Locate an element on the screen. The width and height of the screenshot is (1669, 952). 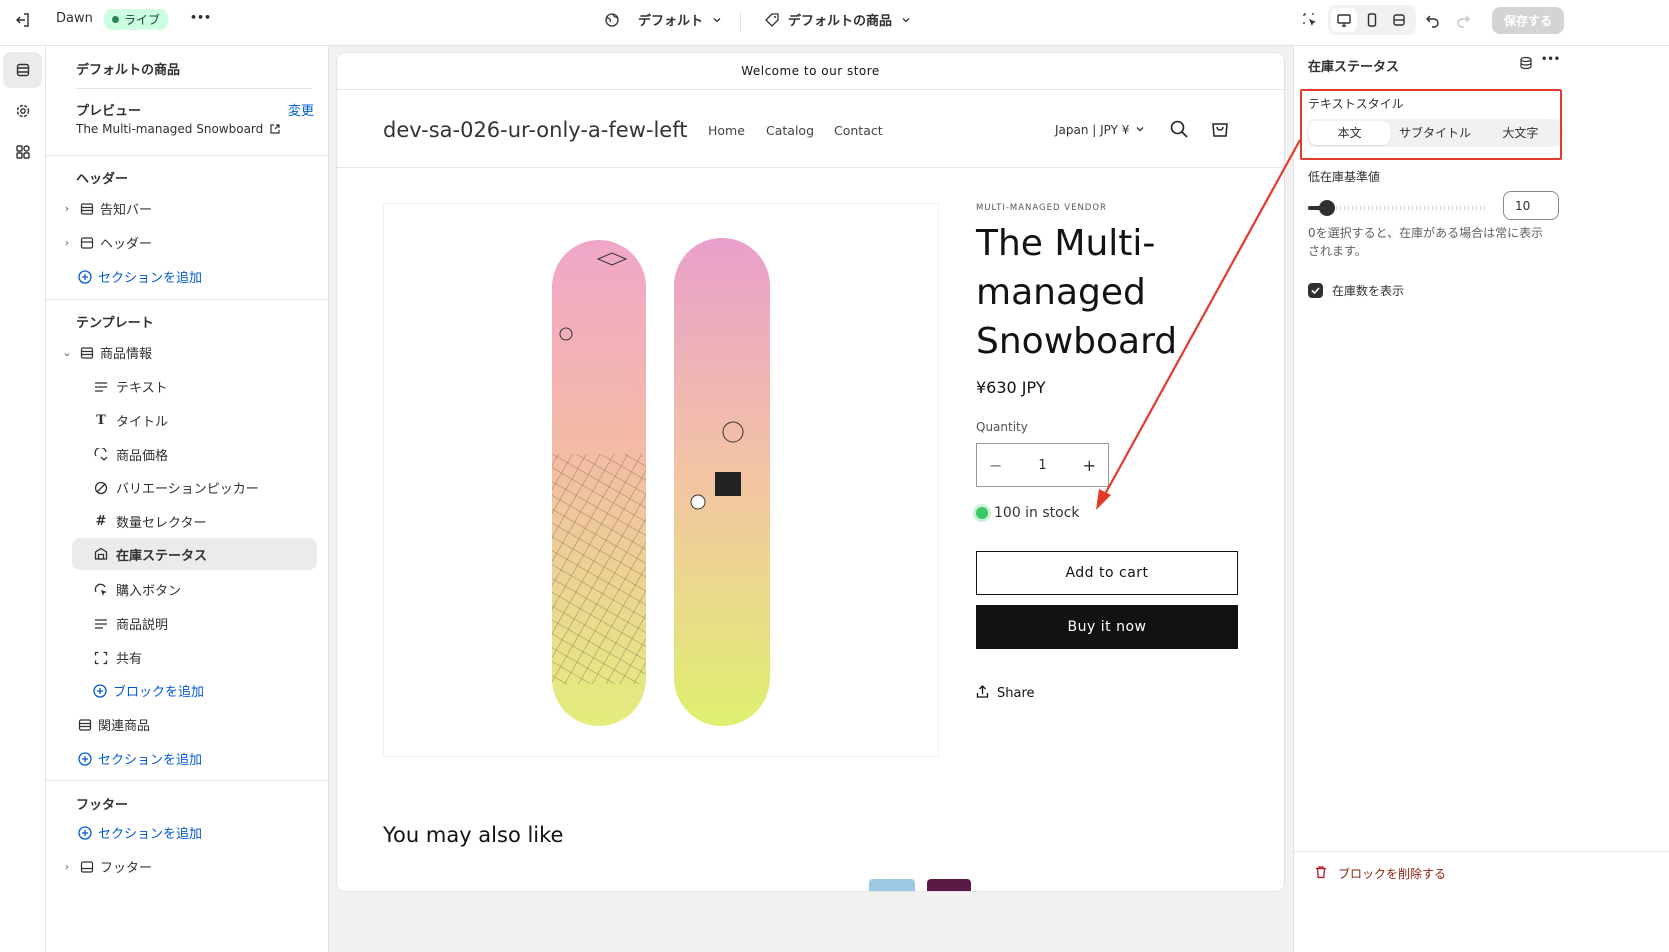
annotation-arrow is located at coordinates (1198, 324).